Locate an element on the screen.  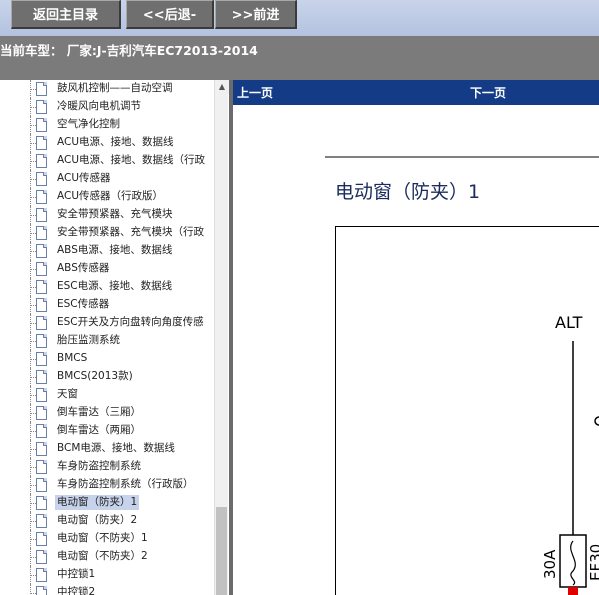
home-button: 返回主目录 is located at coordinates (66, 14).